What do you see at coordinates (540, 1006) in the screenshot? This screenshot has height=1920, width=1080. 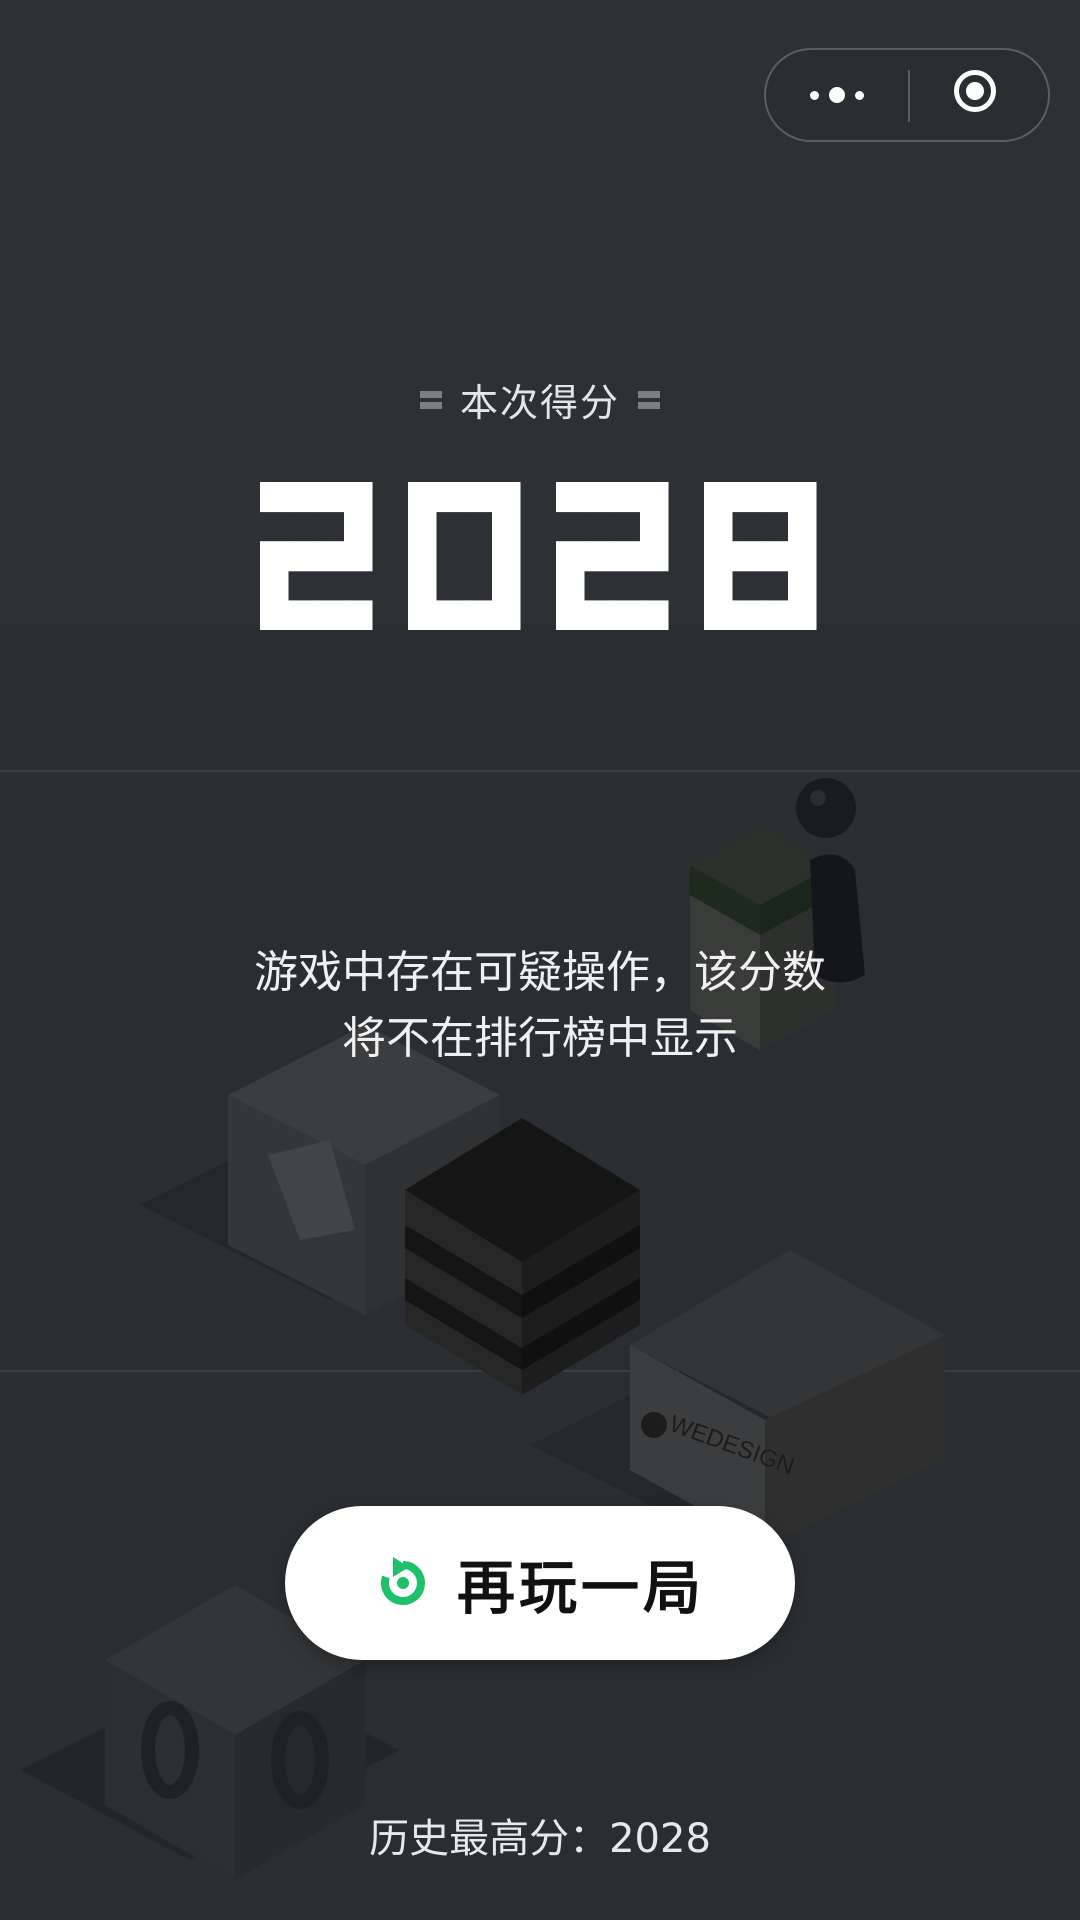 I see `suspicious-warning: 游戏中存在可疑操作，该分数 将不在排行榜中显示` at bounding box center [540, 1006].